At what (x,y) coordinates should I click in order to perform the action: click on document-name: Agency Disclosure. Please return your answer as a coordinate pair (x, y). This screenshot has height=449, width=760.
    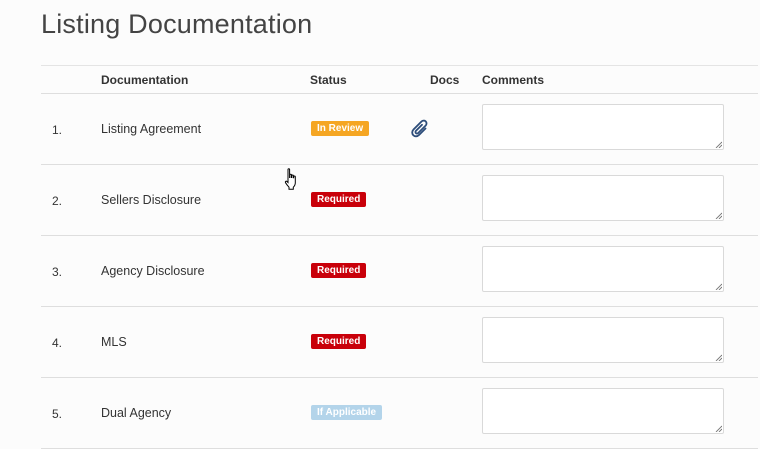
    Looking at the image, I should click on (153, 271).